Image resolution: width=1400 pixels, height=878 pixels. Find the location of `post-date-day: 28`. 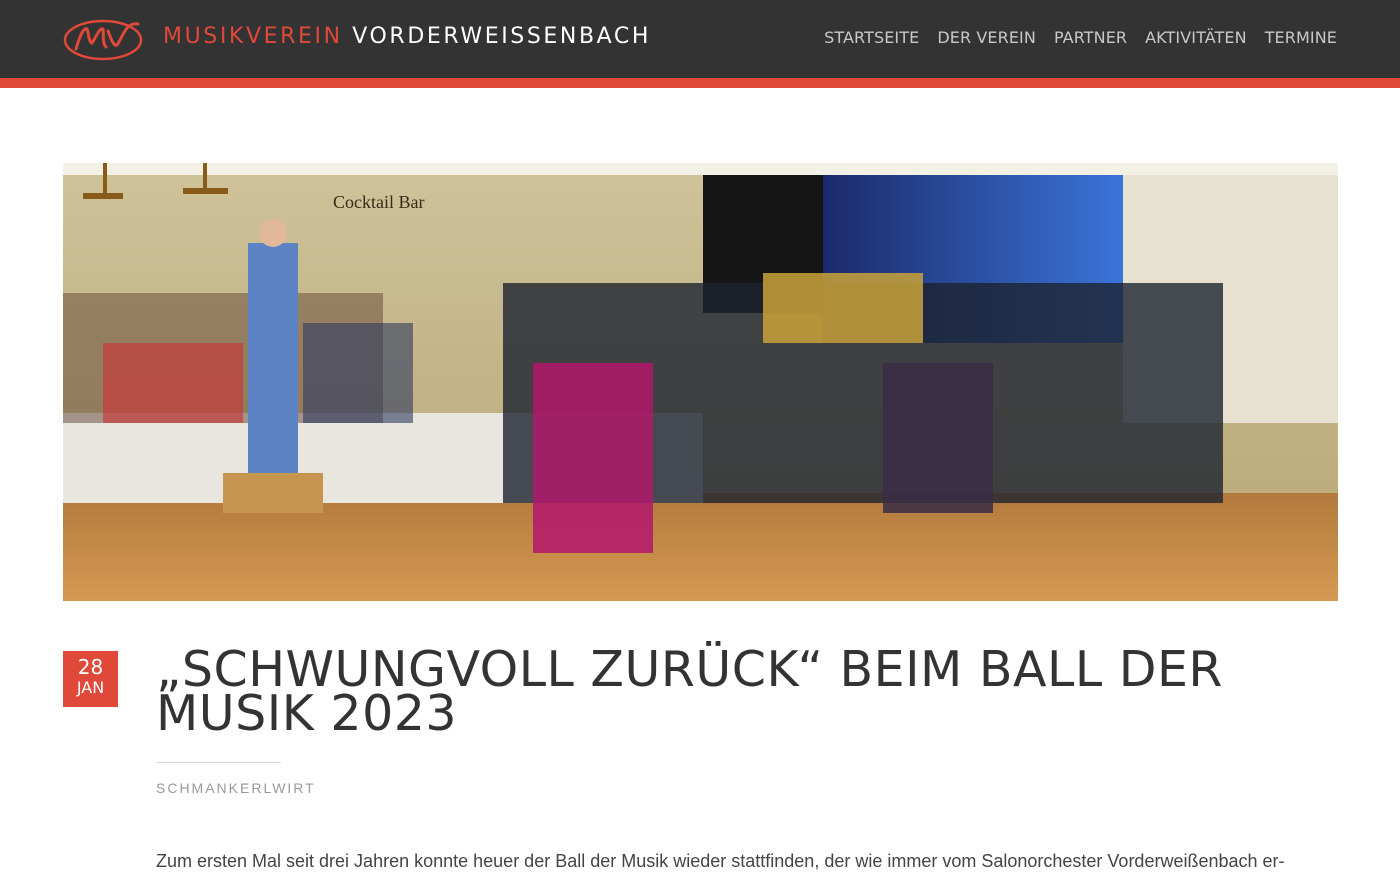

post-date-day: 28 is located at coordinates (90, 667).